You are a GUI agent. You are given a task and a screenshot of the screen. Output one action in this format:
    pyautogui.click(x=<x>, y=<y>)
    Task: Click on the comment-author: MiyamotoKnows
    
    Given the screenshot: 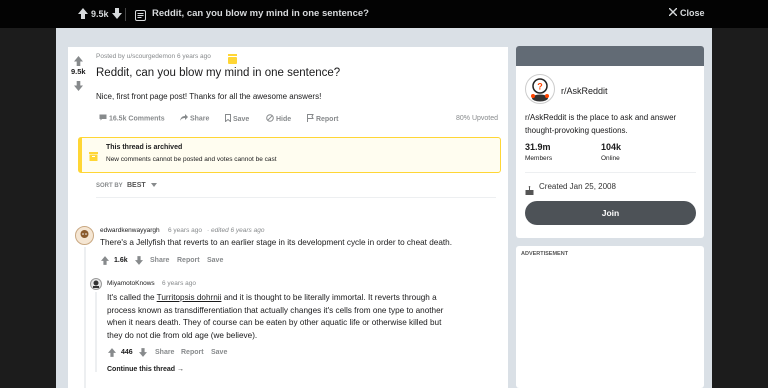 What is the action you would take?
    pyautogui.click(x=131, y=283)
    